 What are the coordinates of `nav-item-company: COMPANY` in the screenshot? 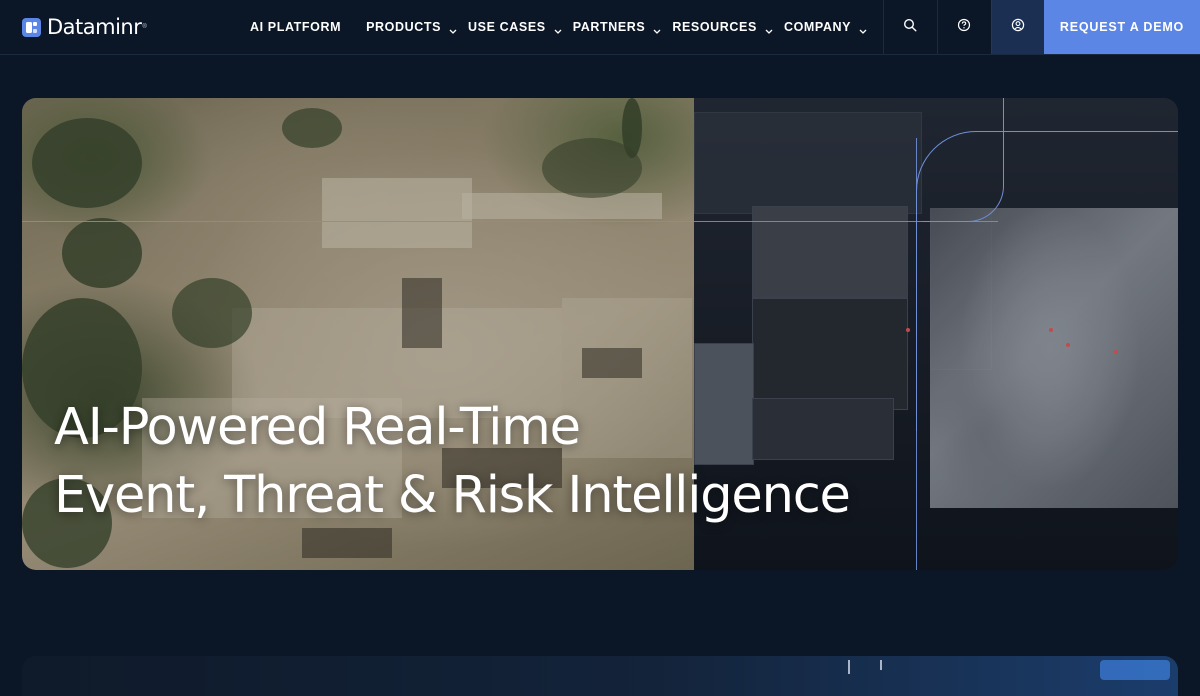 It's located at (825, 27).